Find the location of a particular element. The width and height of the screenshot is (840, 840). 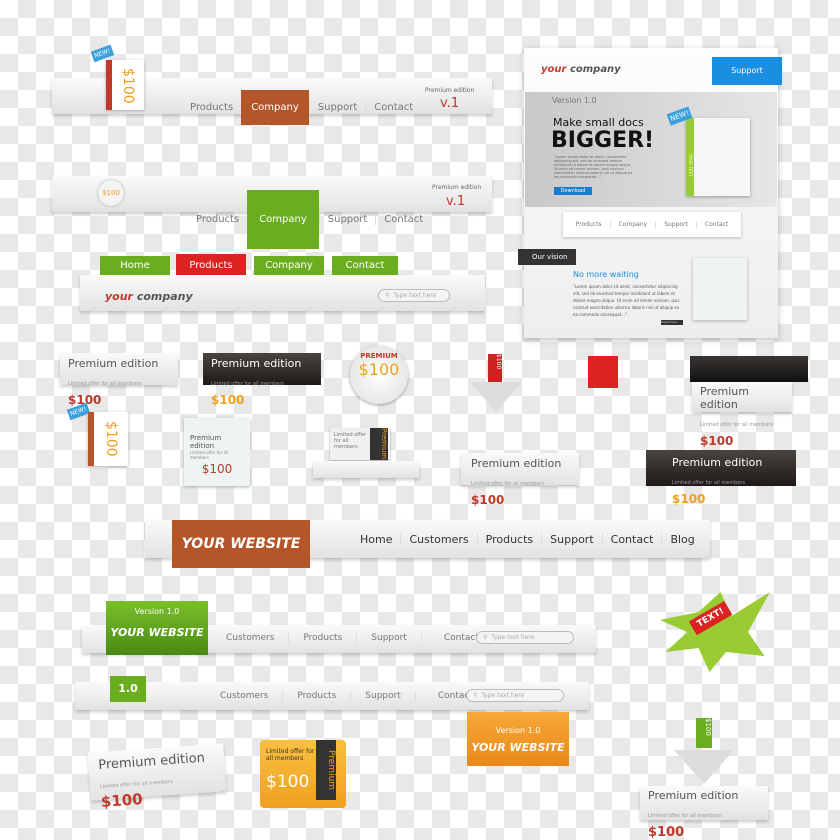

website-title: YOUR WEBSITE is located at coordinates (241, 544).